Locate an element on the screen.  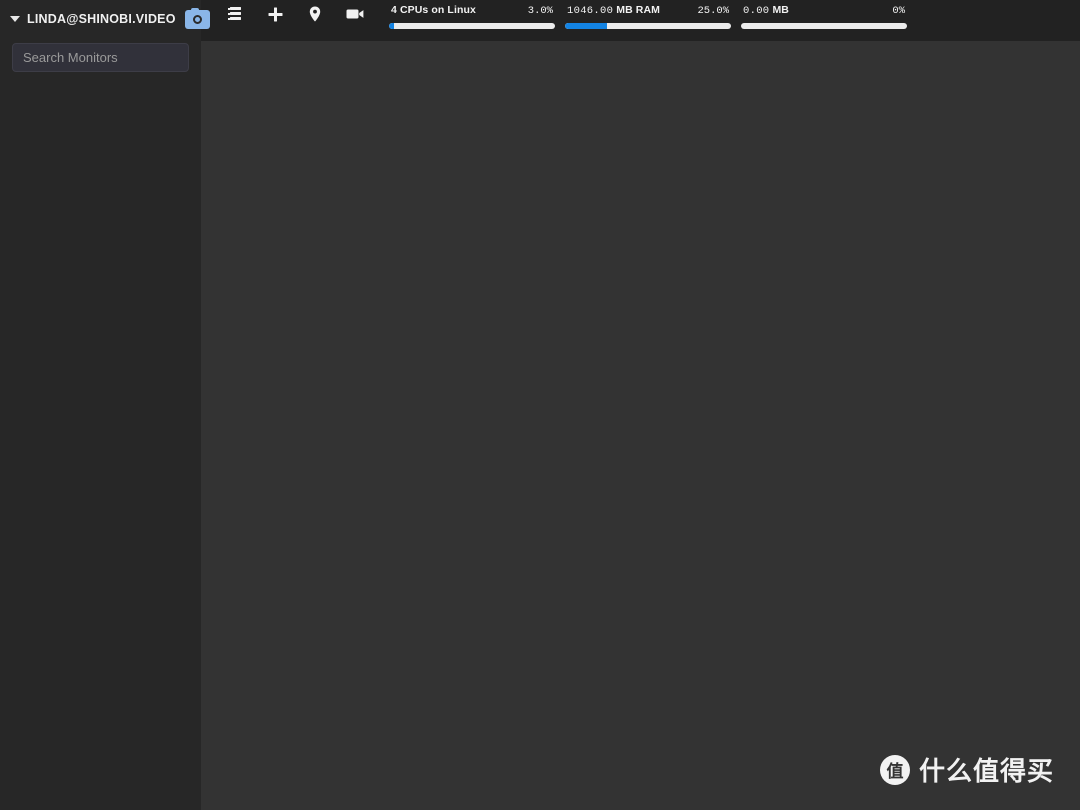
stat-ram-line: 1046.00 MB RAM 25.0% is located at coordinates (648, 11).